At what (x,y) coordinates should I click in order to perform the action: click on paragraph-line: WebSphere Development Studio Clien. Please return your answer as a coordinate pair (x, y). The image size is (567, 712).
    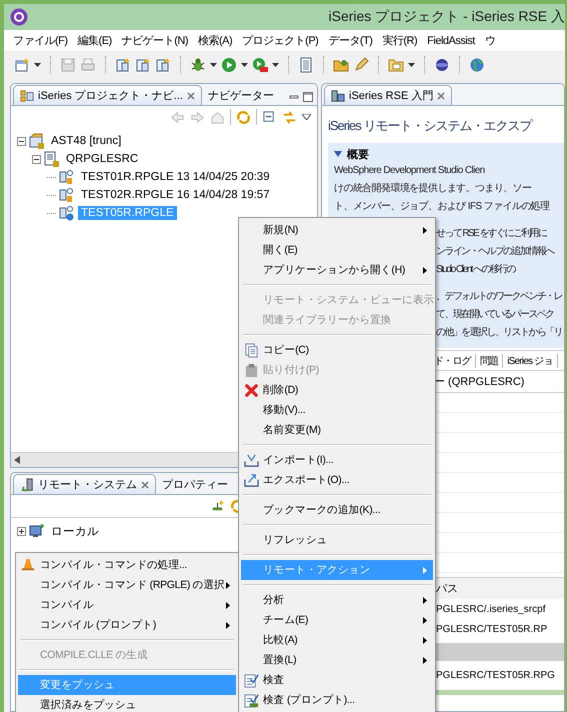
    Looking at the image, I should click on (410, 171).